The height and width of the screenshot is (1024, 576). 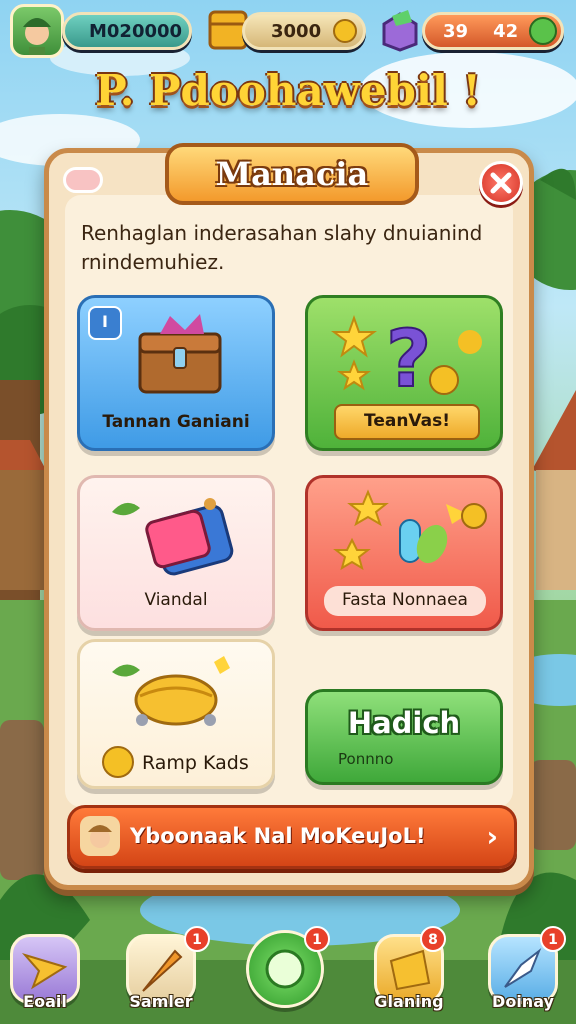 I want to click on nav-label-mail: Eoail, so click(x=45, y=1001).